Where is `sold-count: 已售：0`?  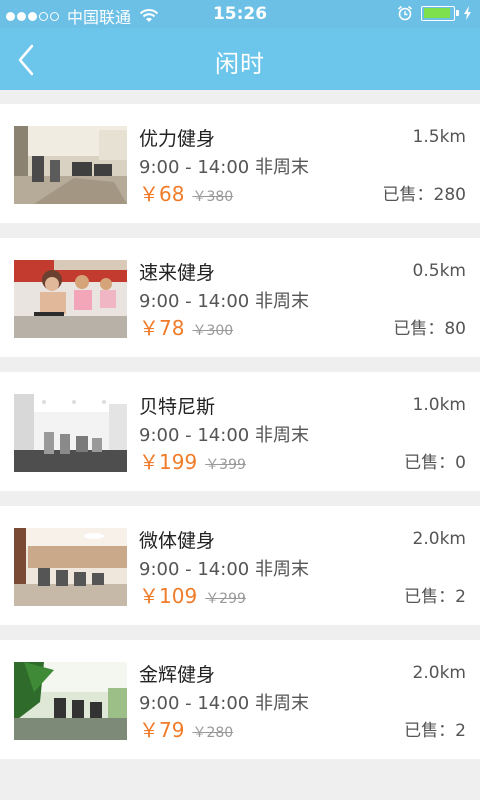
sold-count: 已售：0 is located at coordinates (435, 463).